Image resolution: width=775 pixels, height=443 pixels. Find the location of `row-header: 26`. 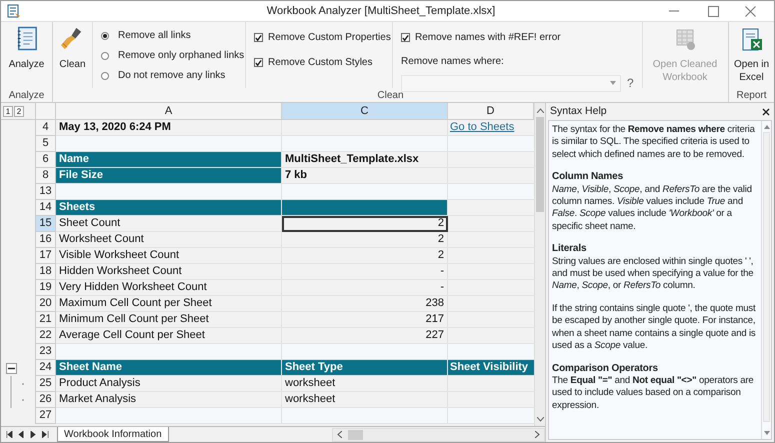

row-header: 26 is located at coordinates (46, 400).